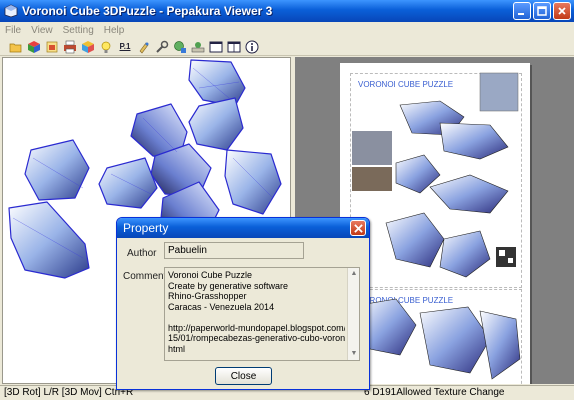 Image resolution: width=574 pixels, height=400 pixels. I want to click on maximize-icon, so click(542, 11).